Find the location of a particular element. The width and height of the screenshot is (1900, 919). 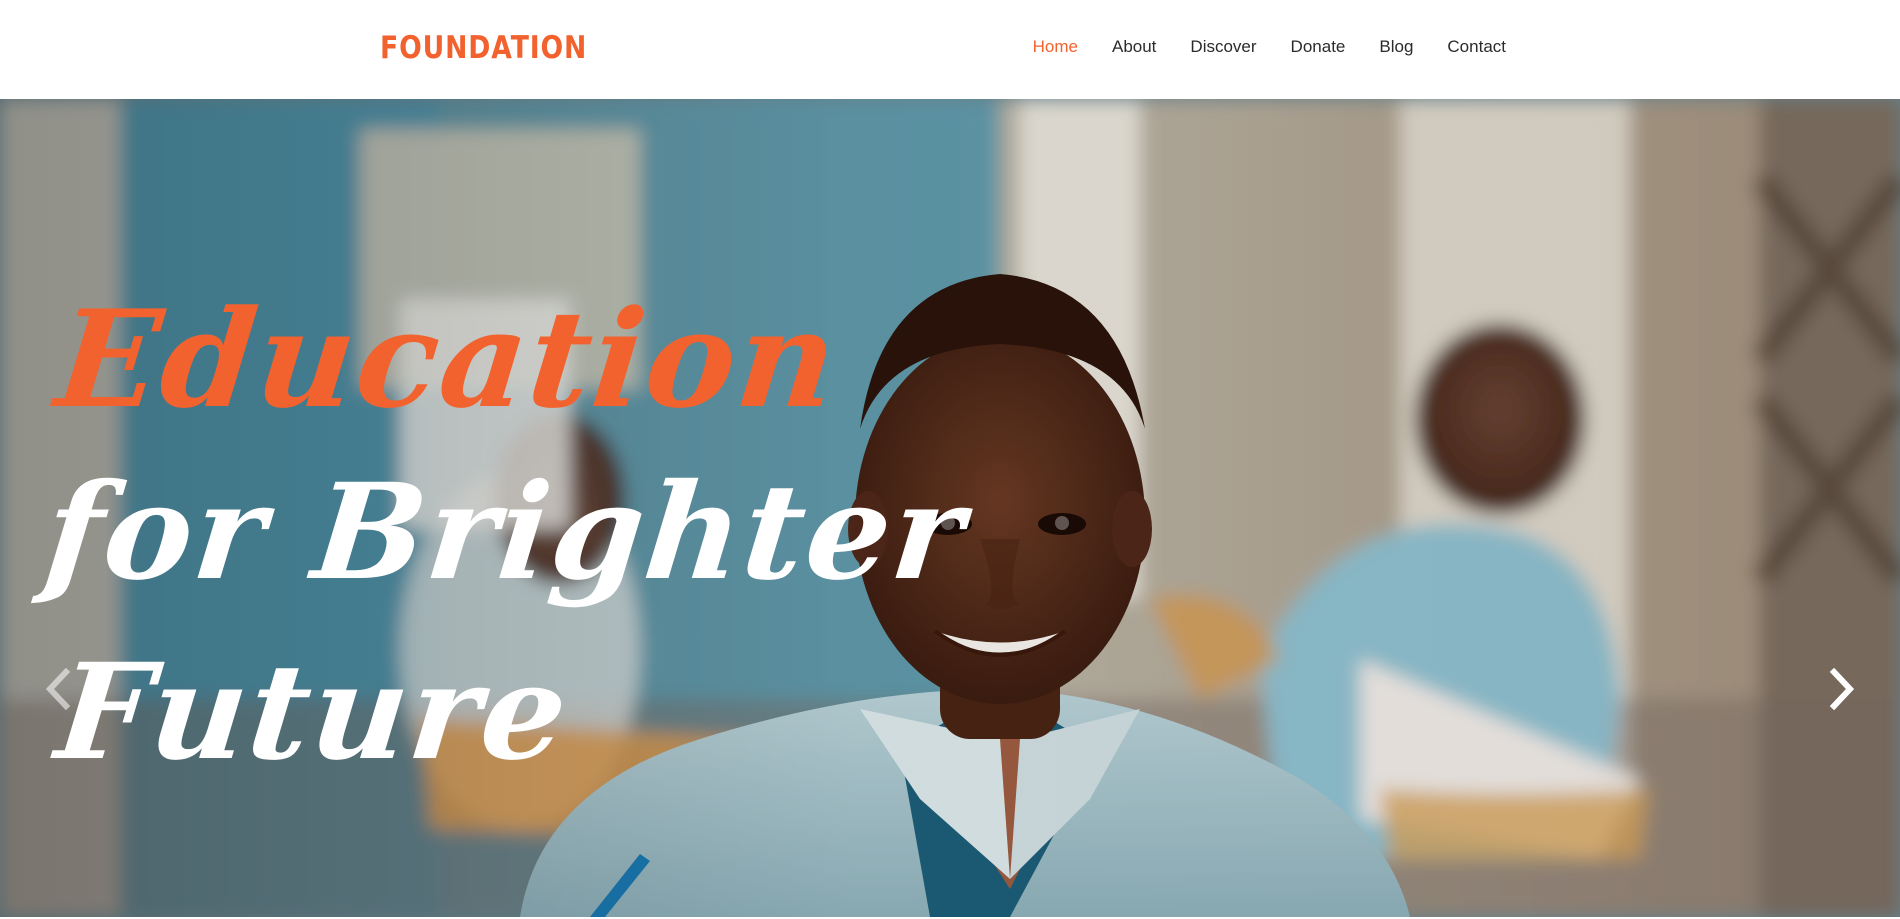

hero-headline-line-1: Education is located at coordinates (447, 359).